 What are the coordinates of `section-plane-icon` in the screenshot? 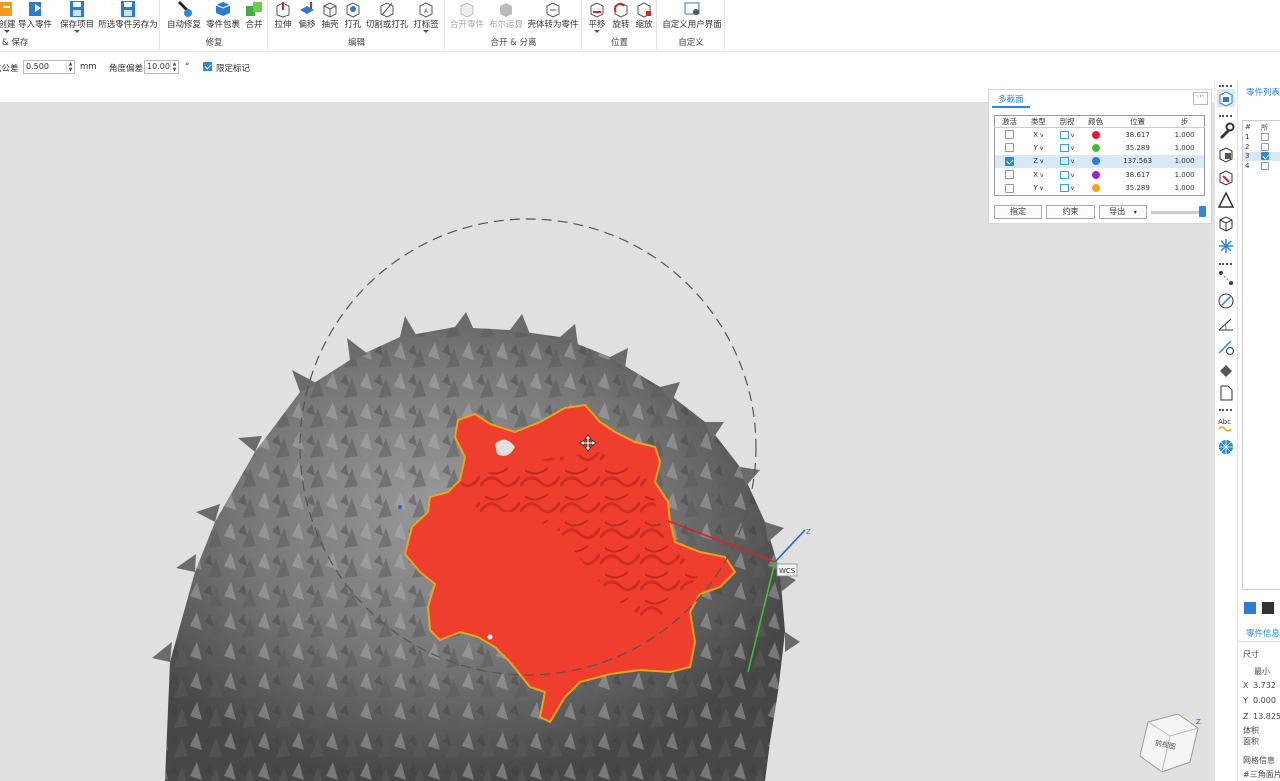 It's located at (1226, 177).